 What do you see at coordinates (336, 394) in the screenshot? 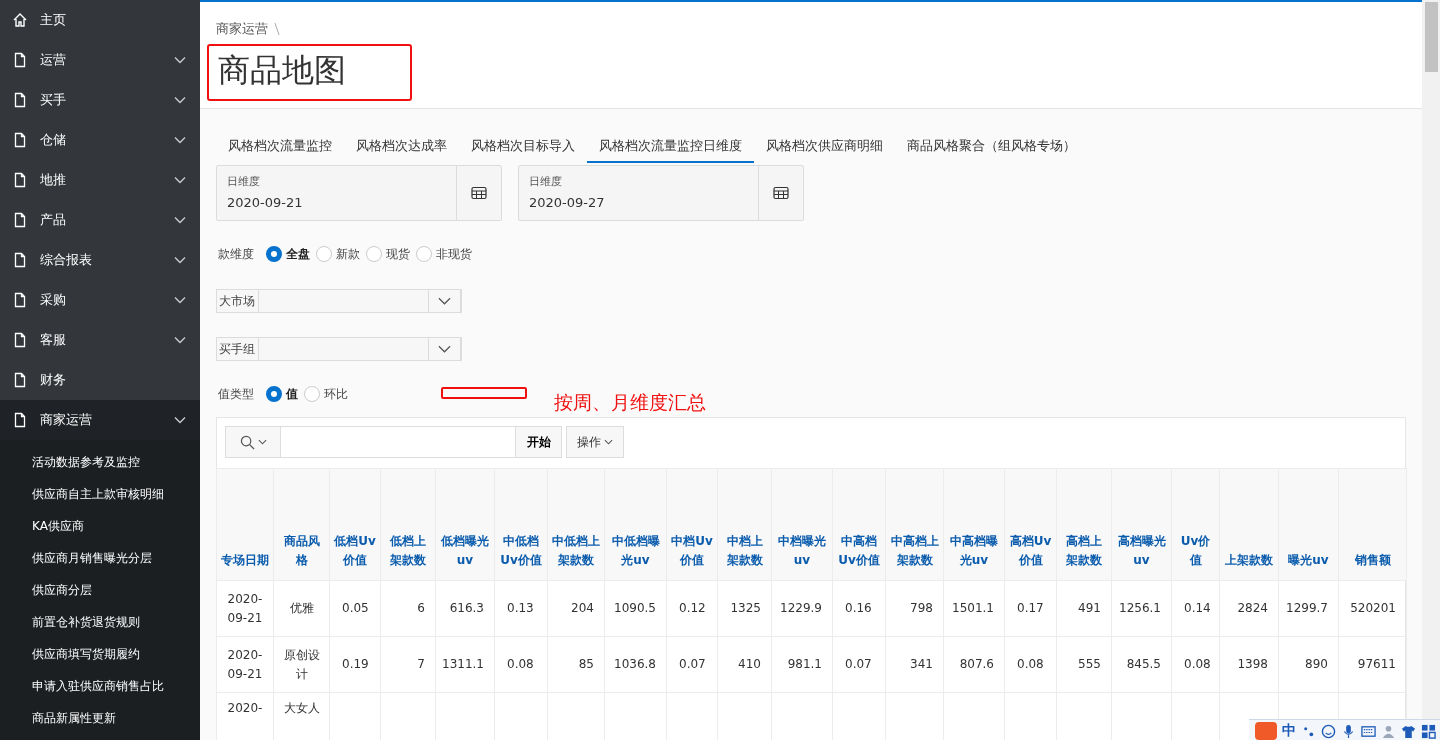
I see `radio-label: 环比` at bounding box center [336, 394].